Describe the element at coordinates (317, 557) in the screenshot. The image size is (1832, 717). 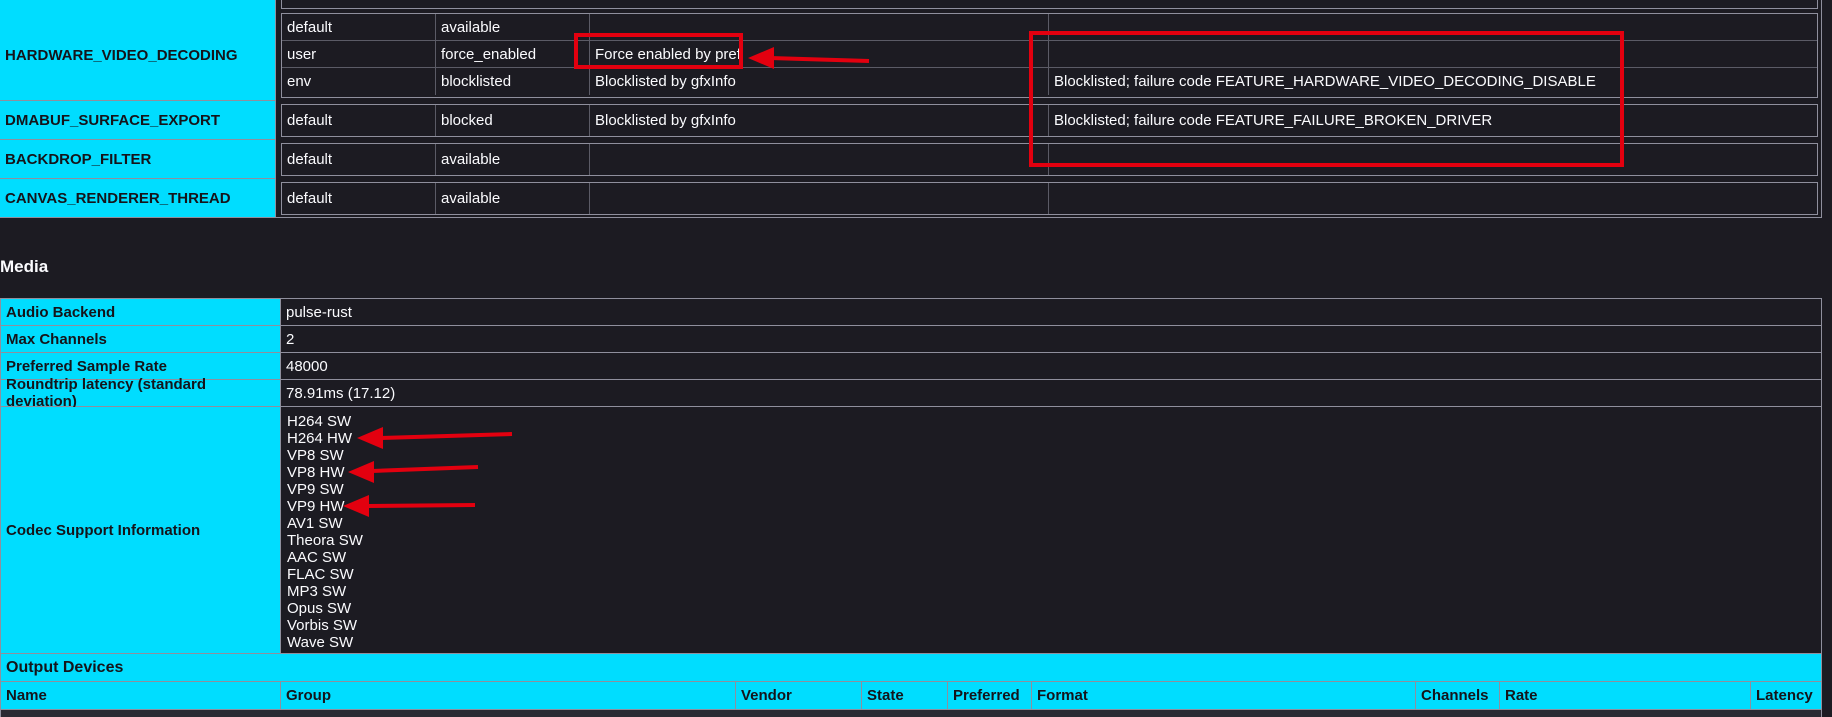
I see `codec-item: AAC SW` at that location.